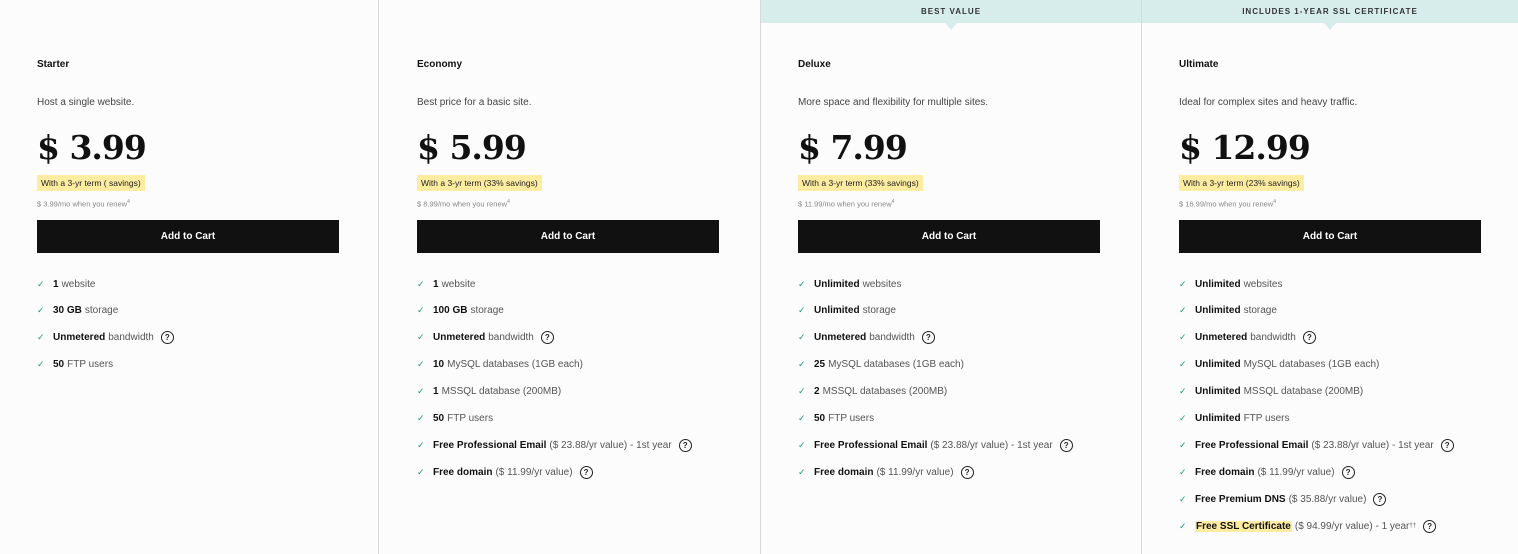  I want to click on feature-item: ✓ Free Premium DNS ($ 35.88/yr value)?, so click(1316, 499).